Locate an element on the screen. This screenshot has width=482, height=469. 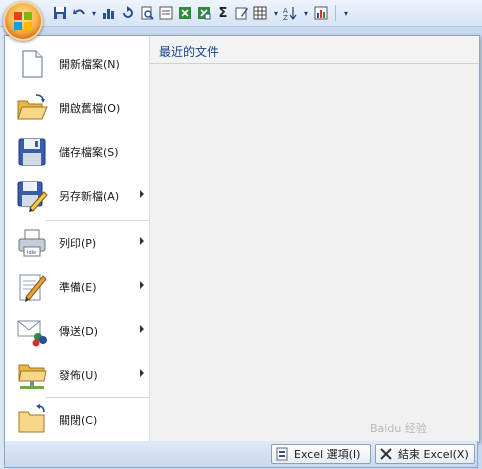
qat-icons: ▾ Σ ▾ AZ ▾ ▾ is located at coordinates (201, 13).